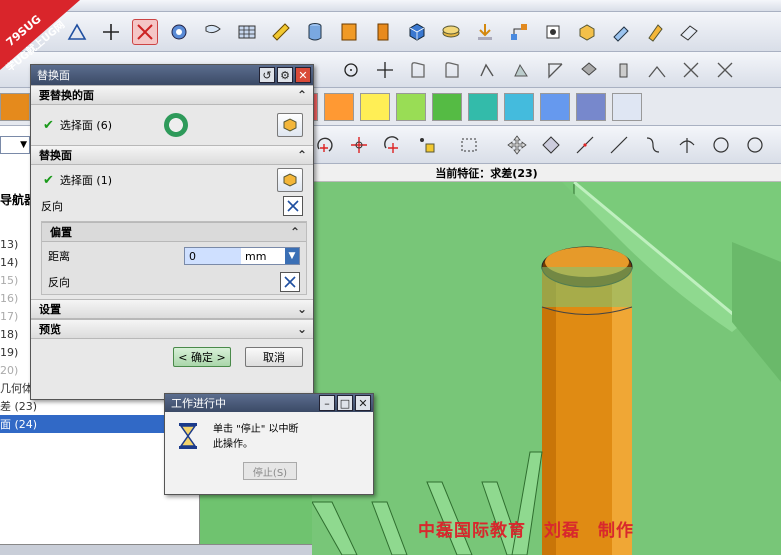 The image size is (781, 555). I want to click on project-icon, so click(589, 70).